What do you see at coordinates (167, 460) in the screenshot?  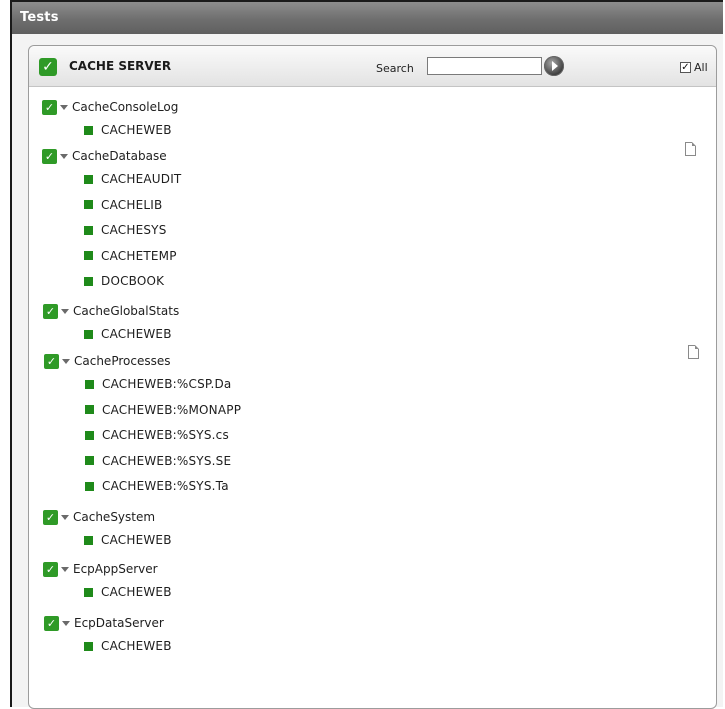 I see `tree-item-label: CACHEWEB:%SYS.SE` at bounding box center [167, 460].